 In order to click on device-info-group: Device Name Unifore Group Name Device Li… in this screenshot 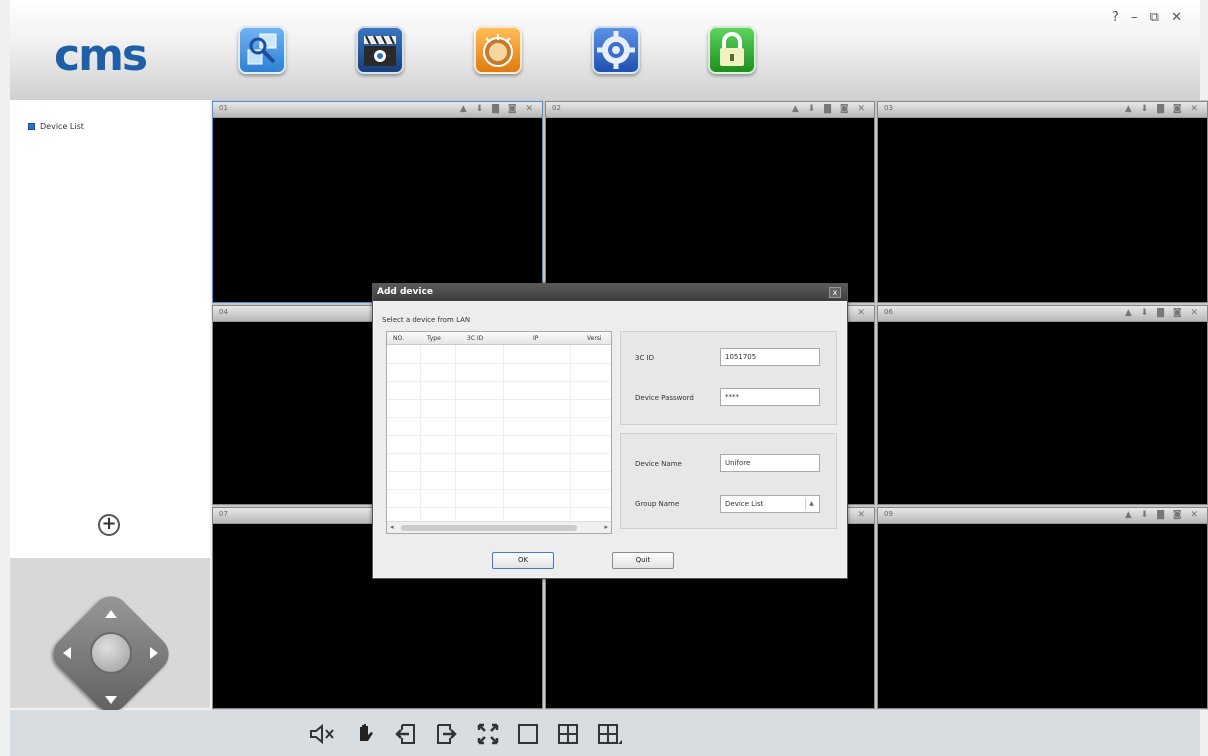, I will do `click(728, 481)`.